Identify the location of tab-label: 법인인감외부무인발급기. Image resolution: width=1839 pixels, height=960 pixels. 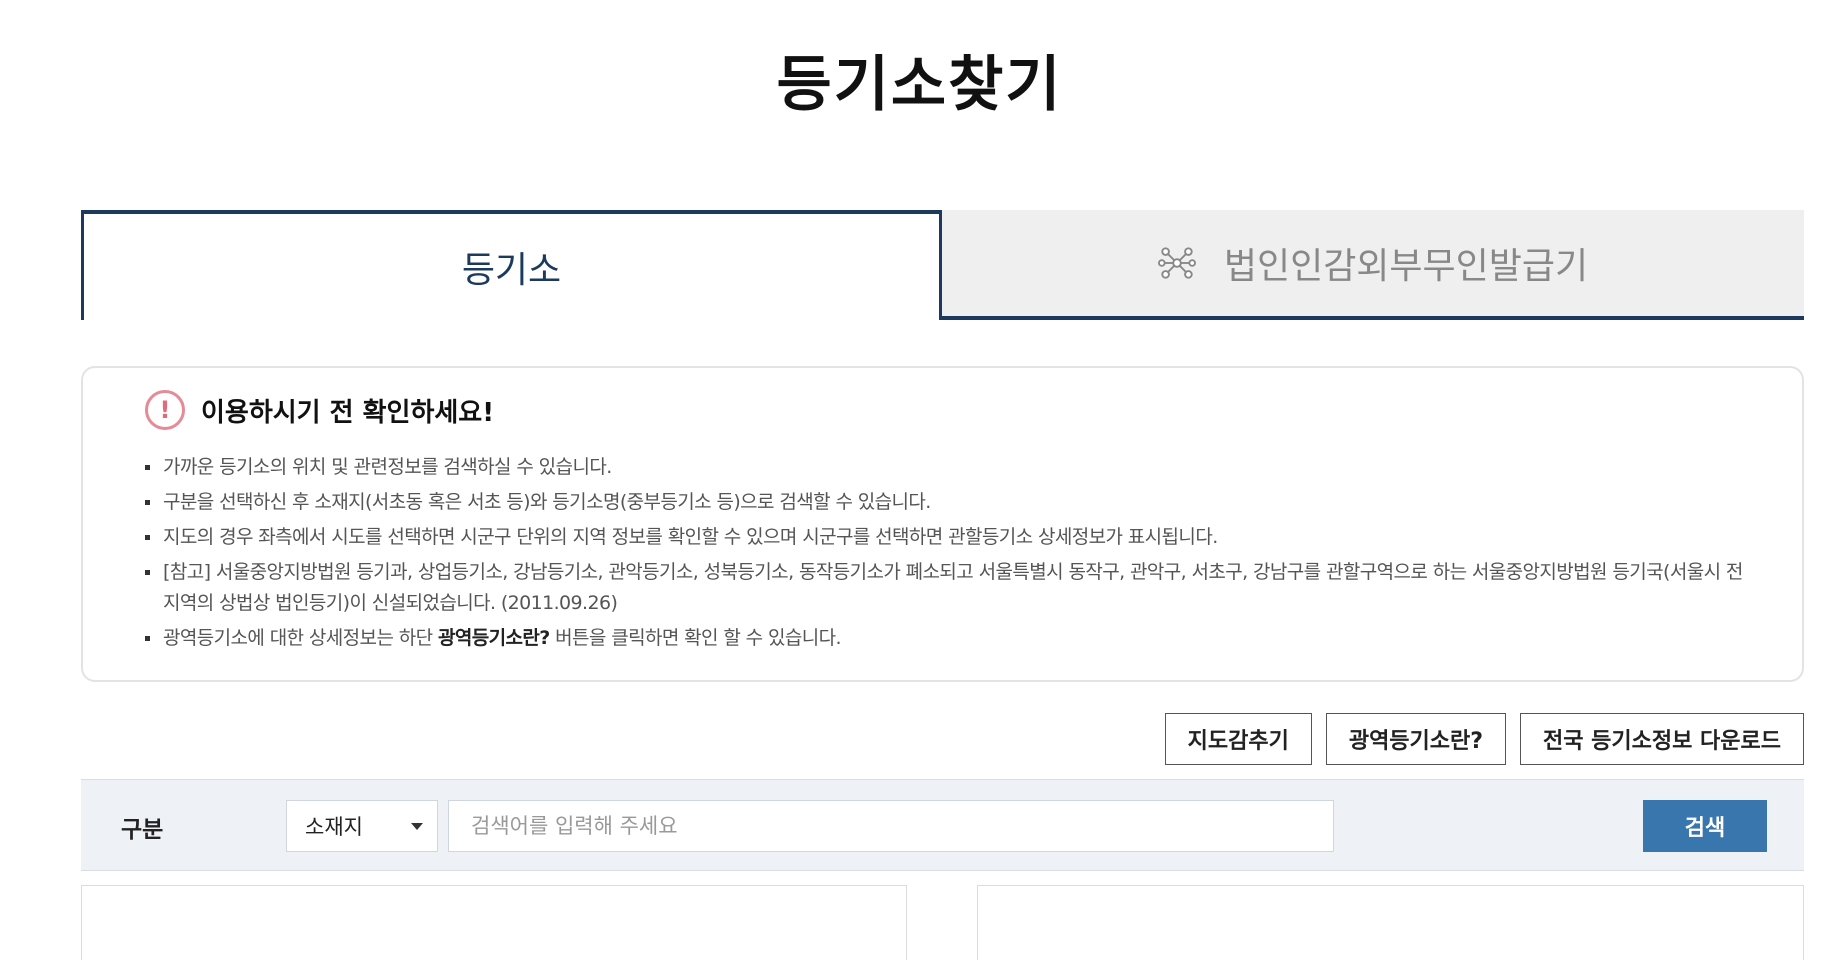
(1406, 266).